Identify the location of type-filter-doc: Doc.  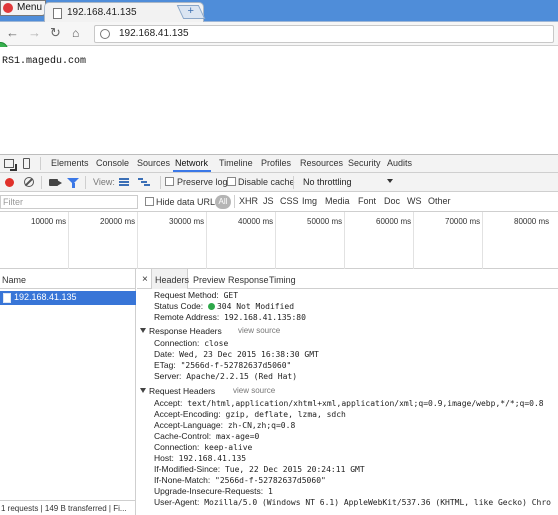
(392, 201).